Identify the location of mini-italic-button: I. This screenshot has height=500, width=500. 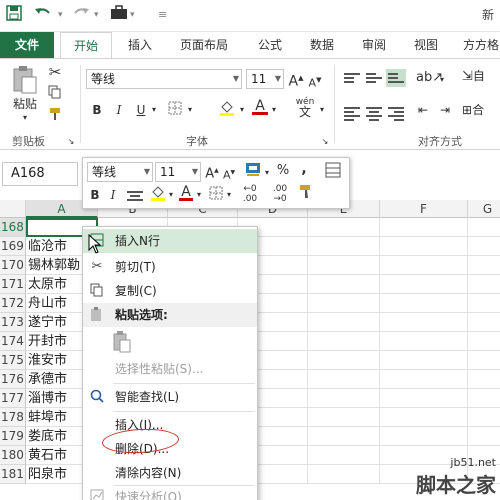
(113, 195).